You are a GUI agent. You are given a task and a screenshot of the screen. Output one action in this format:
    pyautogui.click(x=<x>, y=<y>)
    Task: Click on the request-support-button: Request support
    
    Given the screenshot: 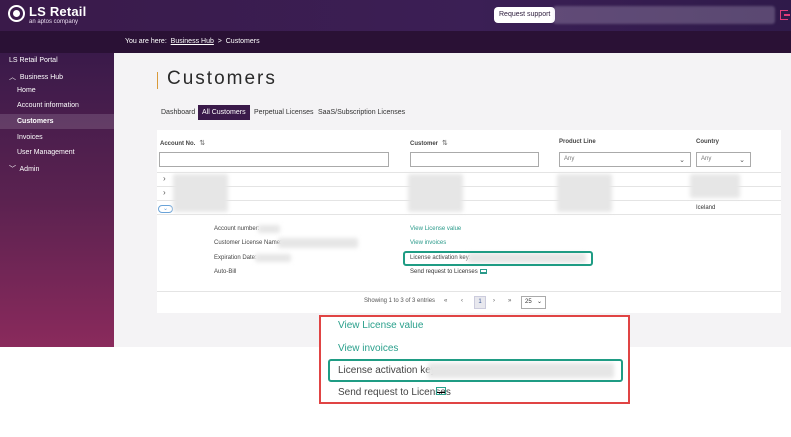 What is the action you would take?
    pyautogui.click(x=525, y=15)
    